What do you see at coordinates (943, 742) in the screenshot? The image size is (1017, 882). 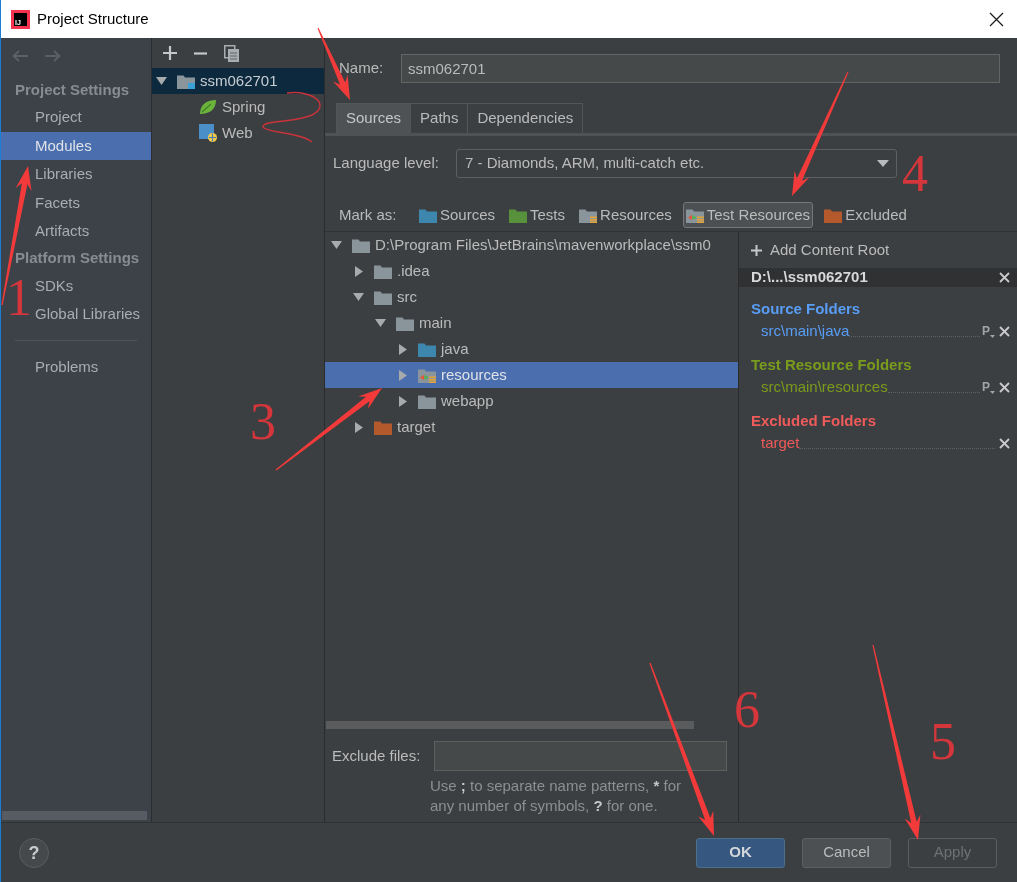 I see `annotation-number: 5` at bounding box center [943, 742].